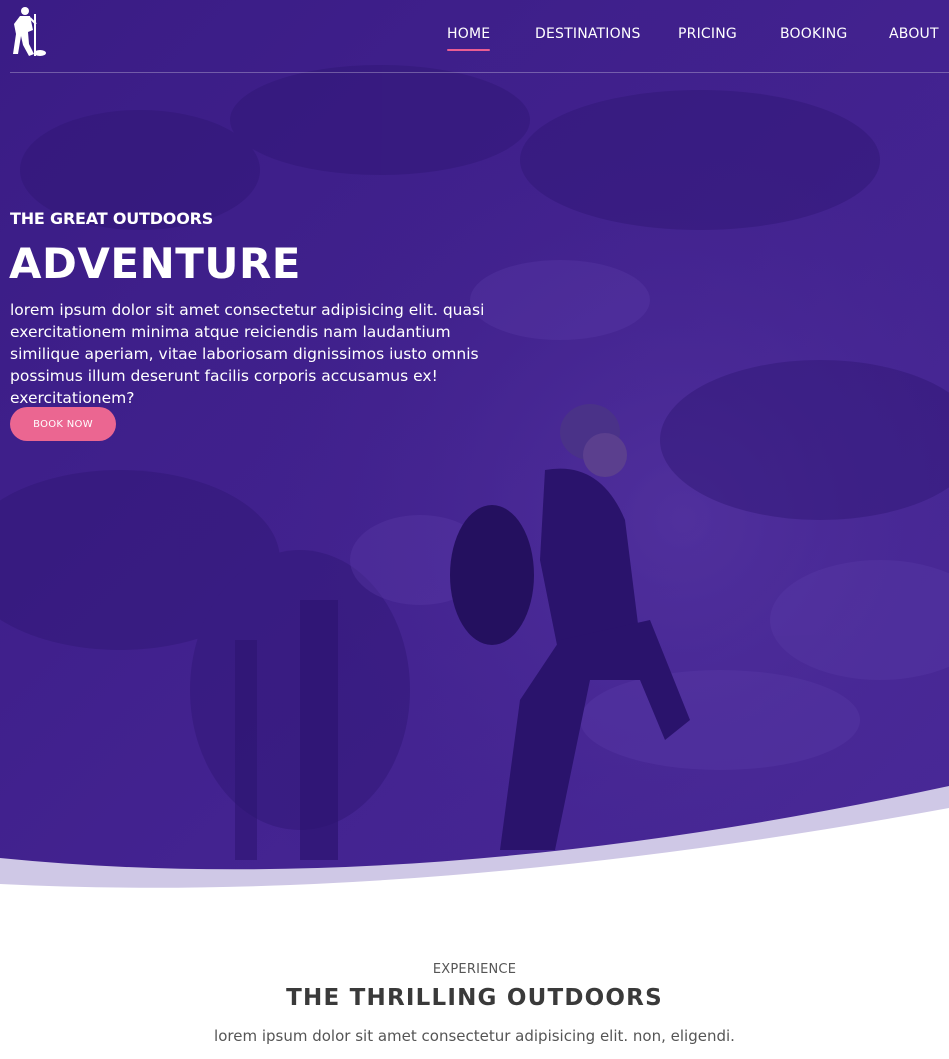 This screenshot has width=949, height=1059. I want to click on book-now-button: BOOK NOW, so click(63, 424).